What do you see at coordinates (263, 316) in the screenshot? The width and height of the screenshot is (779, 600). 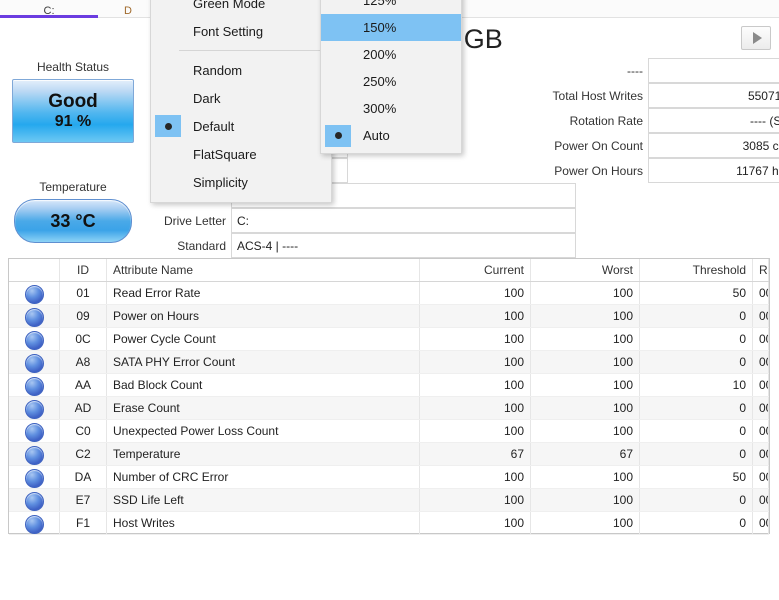 I see `cell-attribute-name: Power on Hours` at bounding box center [263, 316].